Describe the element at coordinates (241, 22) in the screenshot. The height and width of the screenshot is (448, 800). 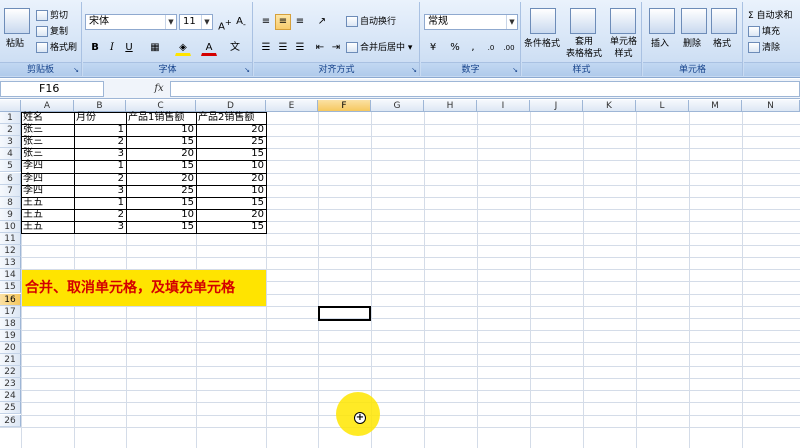
I see `shrink-font-button: A-` at that location.